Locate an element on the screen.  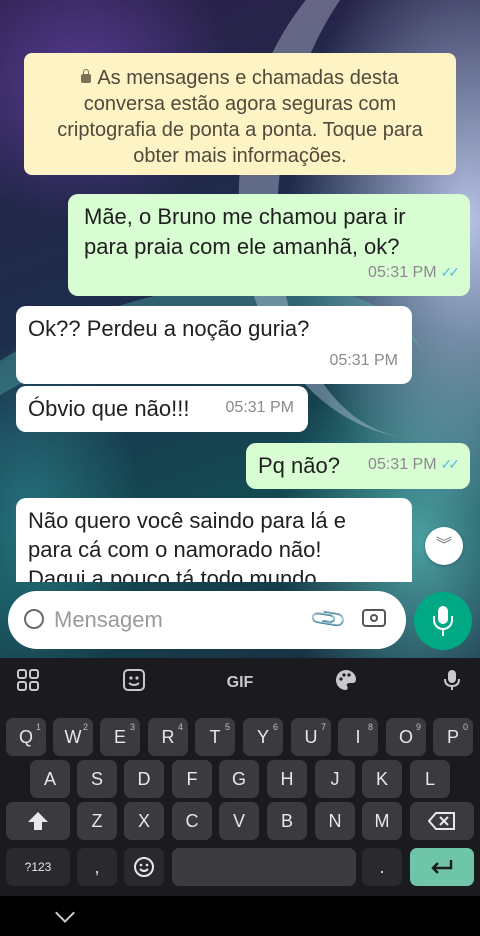
key-m: M is located at coordinates (382, 821).